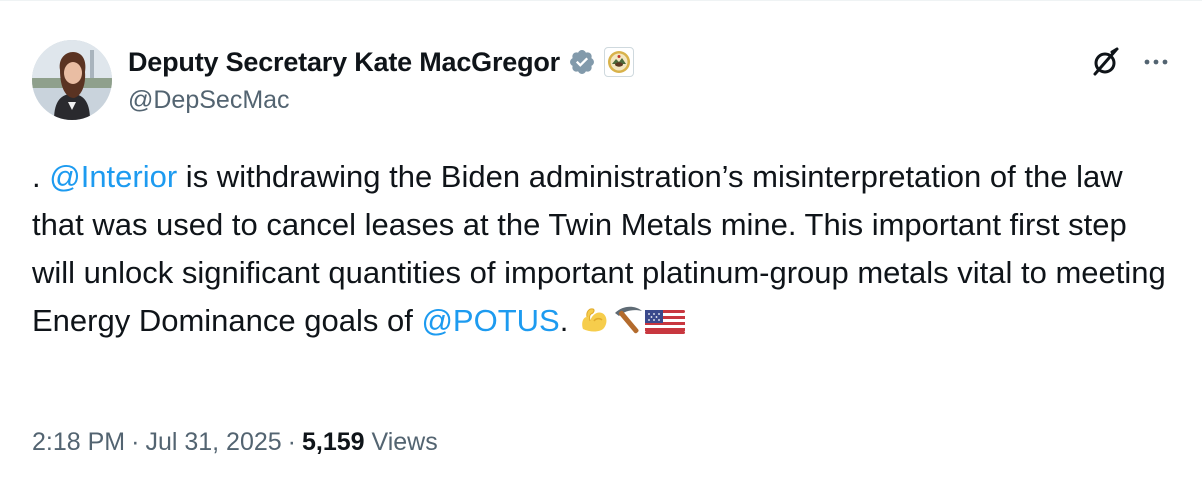 This screenshot has height=500, width=1202. I want to click on tweet-time: 2:18 PM, so click(78, 442).